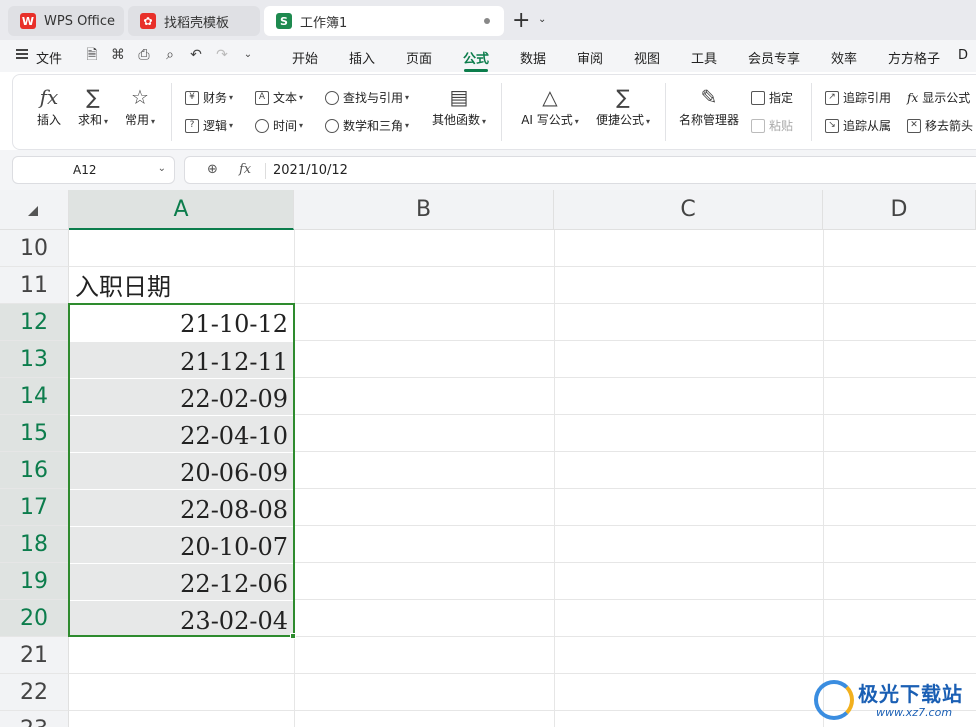  What do you see at coordinates (293, 636) in the screenshot?
I see `fill-handle` at bounding box center [293, 636].